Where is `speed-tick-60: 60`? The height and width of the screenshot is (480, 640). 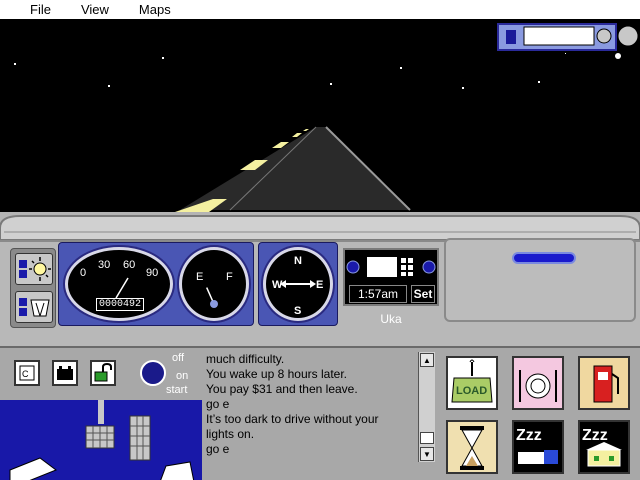
speed-tick-60: 60 is located at coordinates (129, 265).